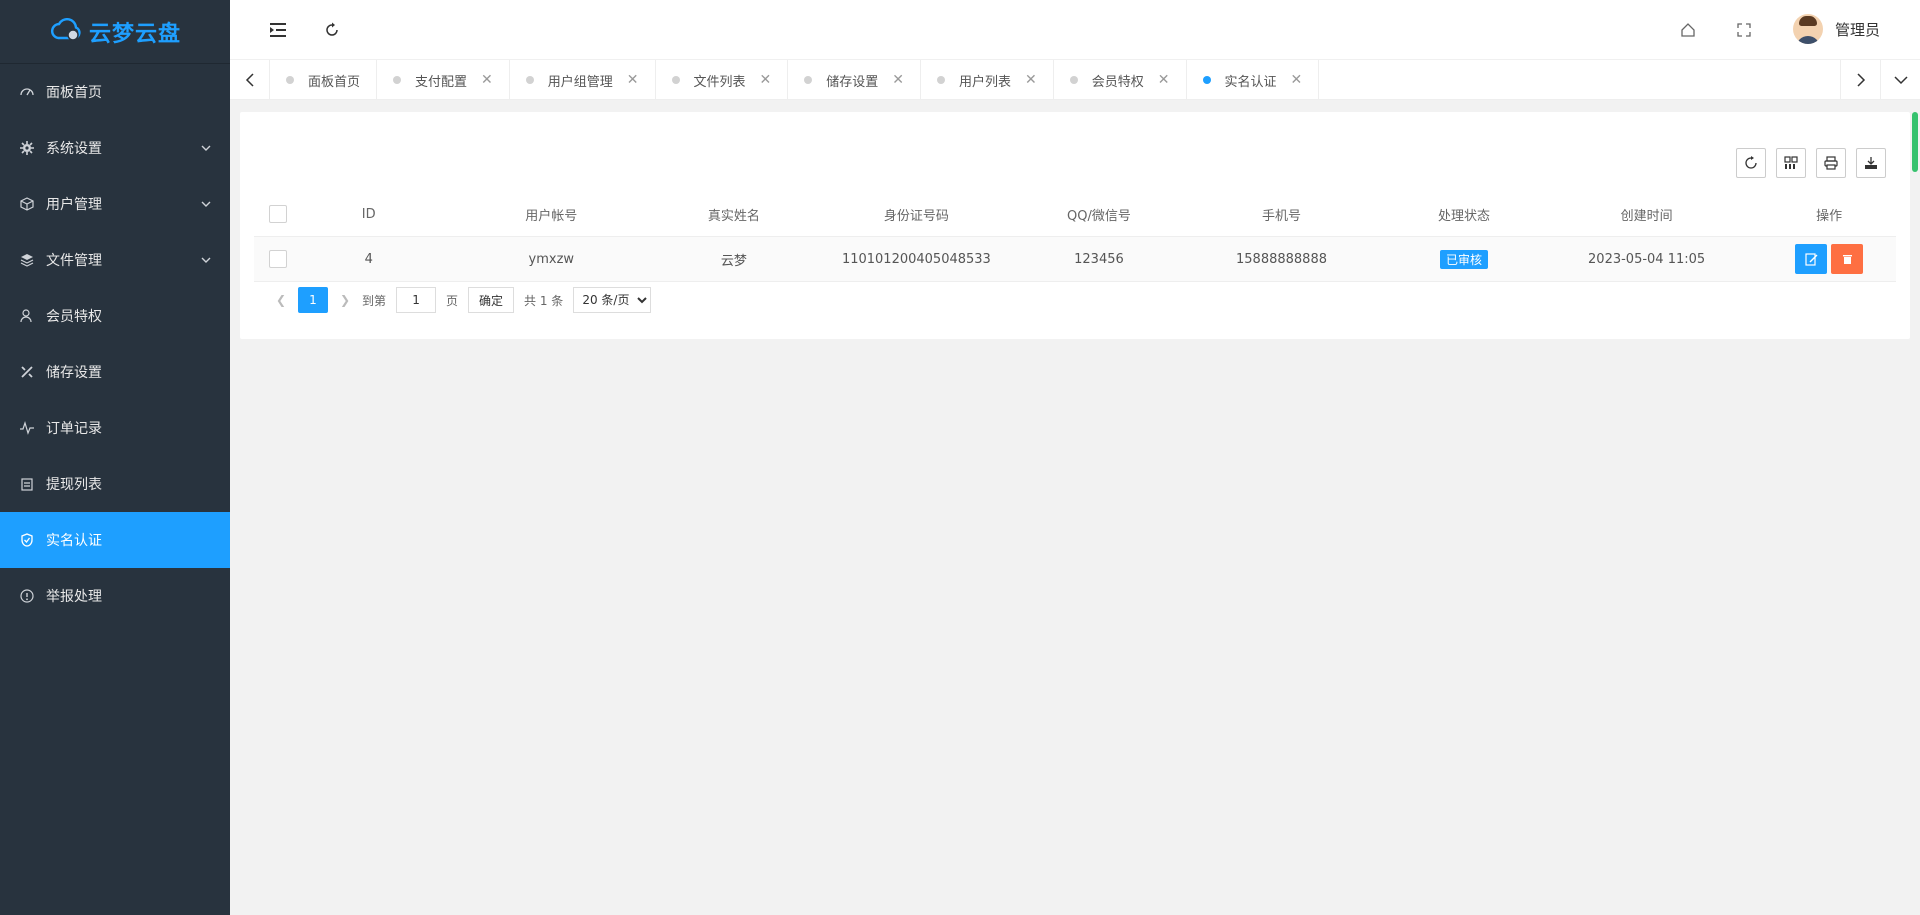 The width and height of the screenshot is (1920, 915). I want to click on edit-button, so click(1811, 259).